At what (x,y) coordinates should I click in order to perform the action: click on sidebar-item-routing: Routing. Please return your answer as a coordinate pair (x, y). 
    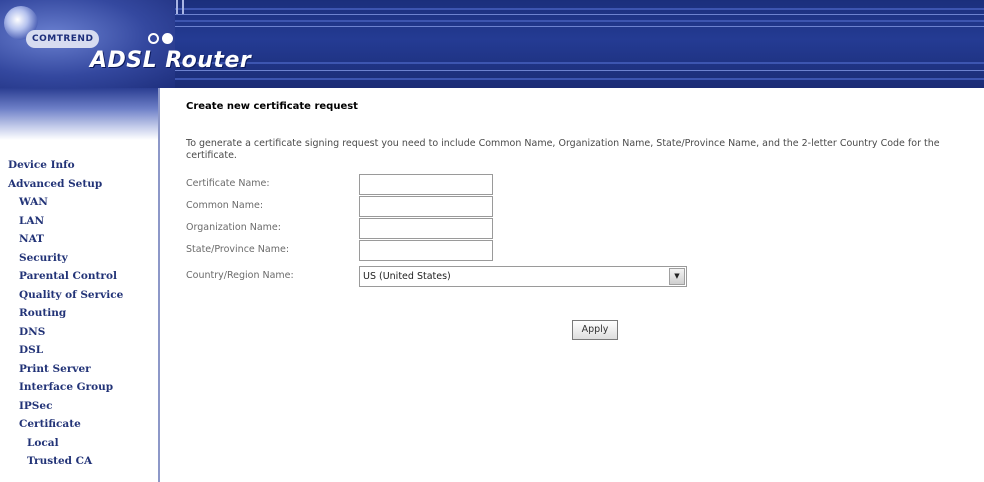
    Looking at the image, I should click on (79, 313).